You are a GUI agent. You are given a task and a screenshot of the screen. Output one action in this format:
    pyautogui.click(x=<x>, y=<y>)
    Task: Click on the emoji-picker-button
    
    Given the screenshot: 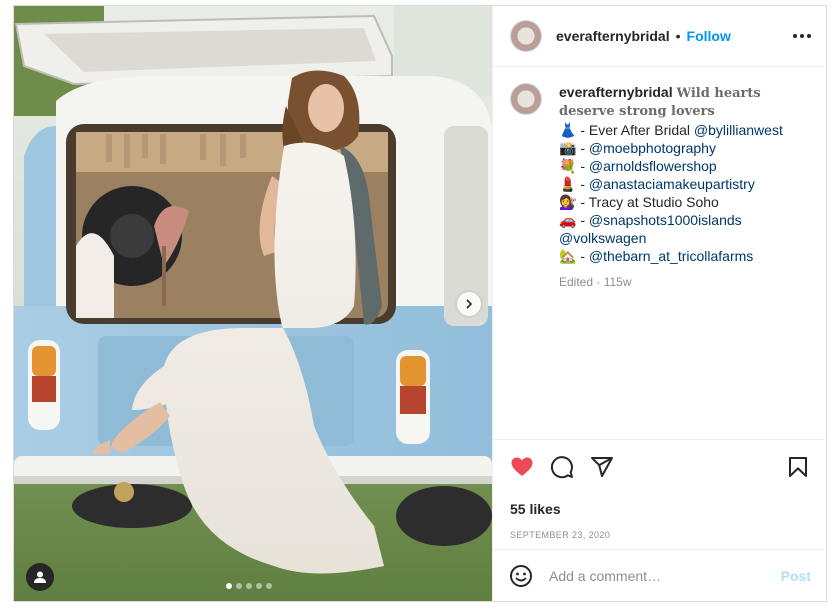 What is the action you would take?
    pyautogui.click(x=521, y=576)
    